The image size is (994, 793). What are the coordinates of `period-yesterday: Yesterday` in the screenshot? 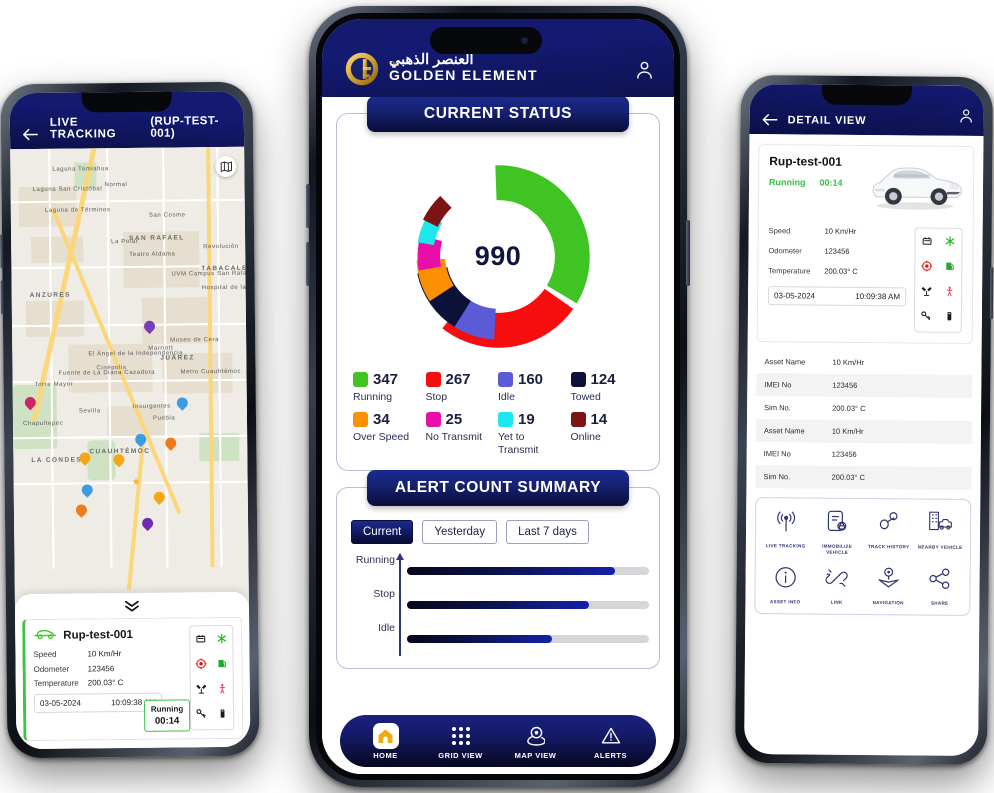 It's located at (460, 532).